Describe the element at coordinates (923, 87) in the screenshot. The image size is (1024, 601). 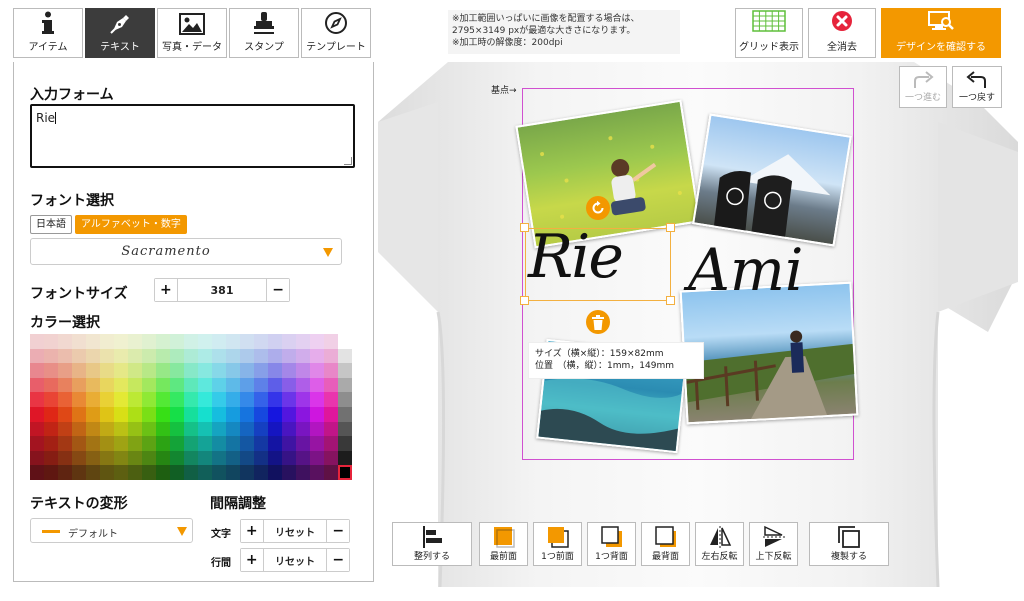
I see `redo-button: 一つ進む` at that location.